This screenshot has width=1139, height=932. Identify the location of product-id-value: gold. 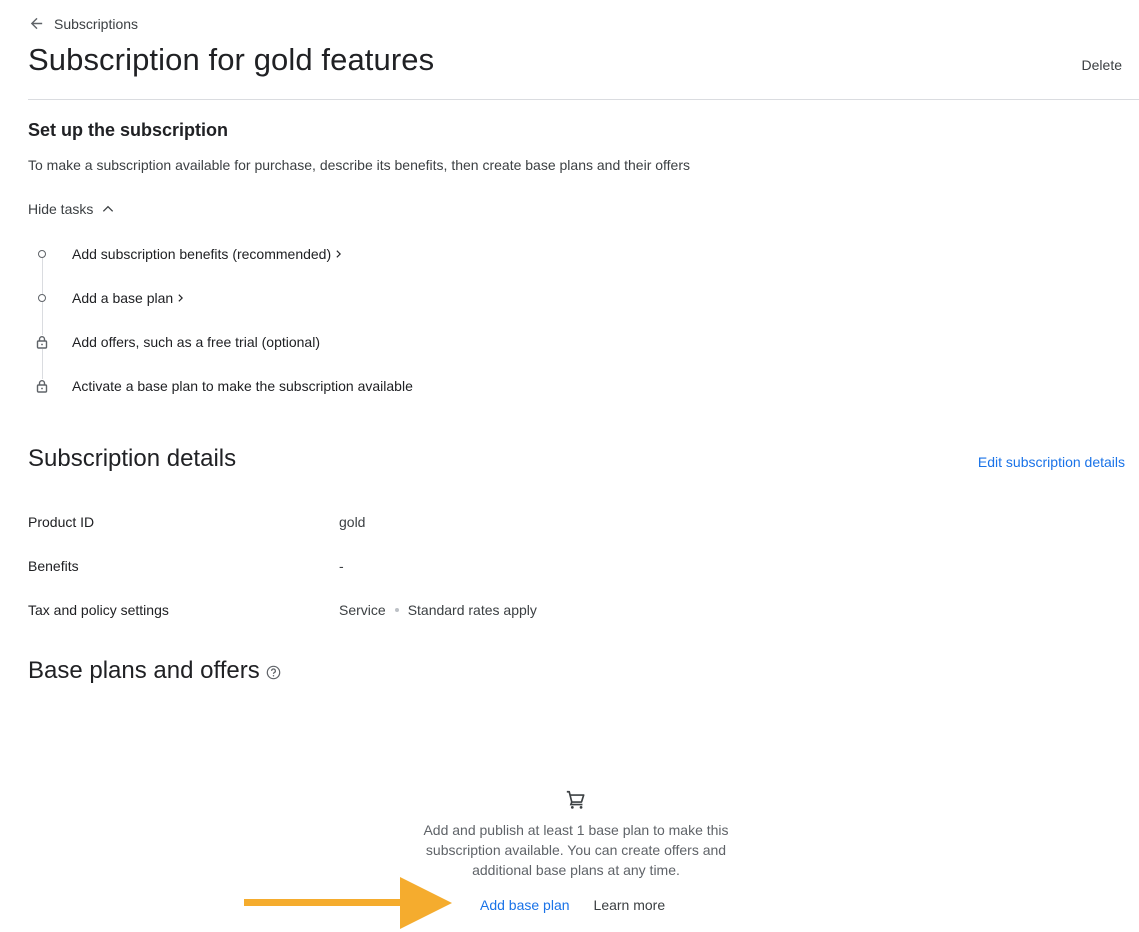
(352, 522).